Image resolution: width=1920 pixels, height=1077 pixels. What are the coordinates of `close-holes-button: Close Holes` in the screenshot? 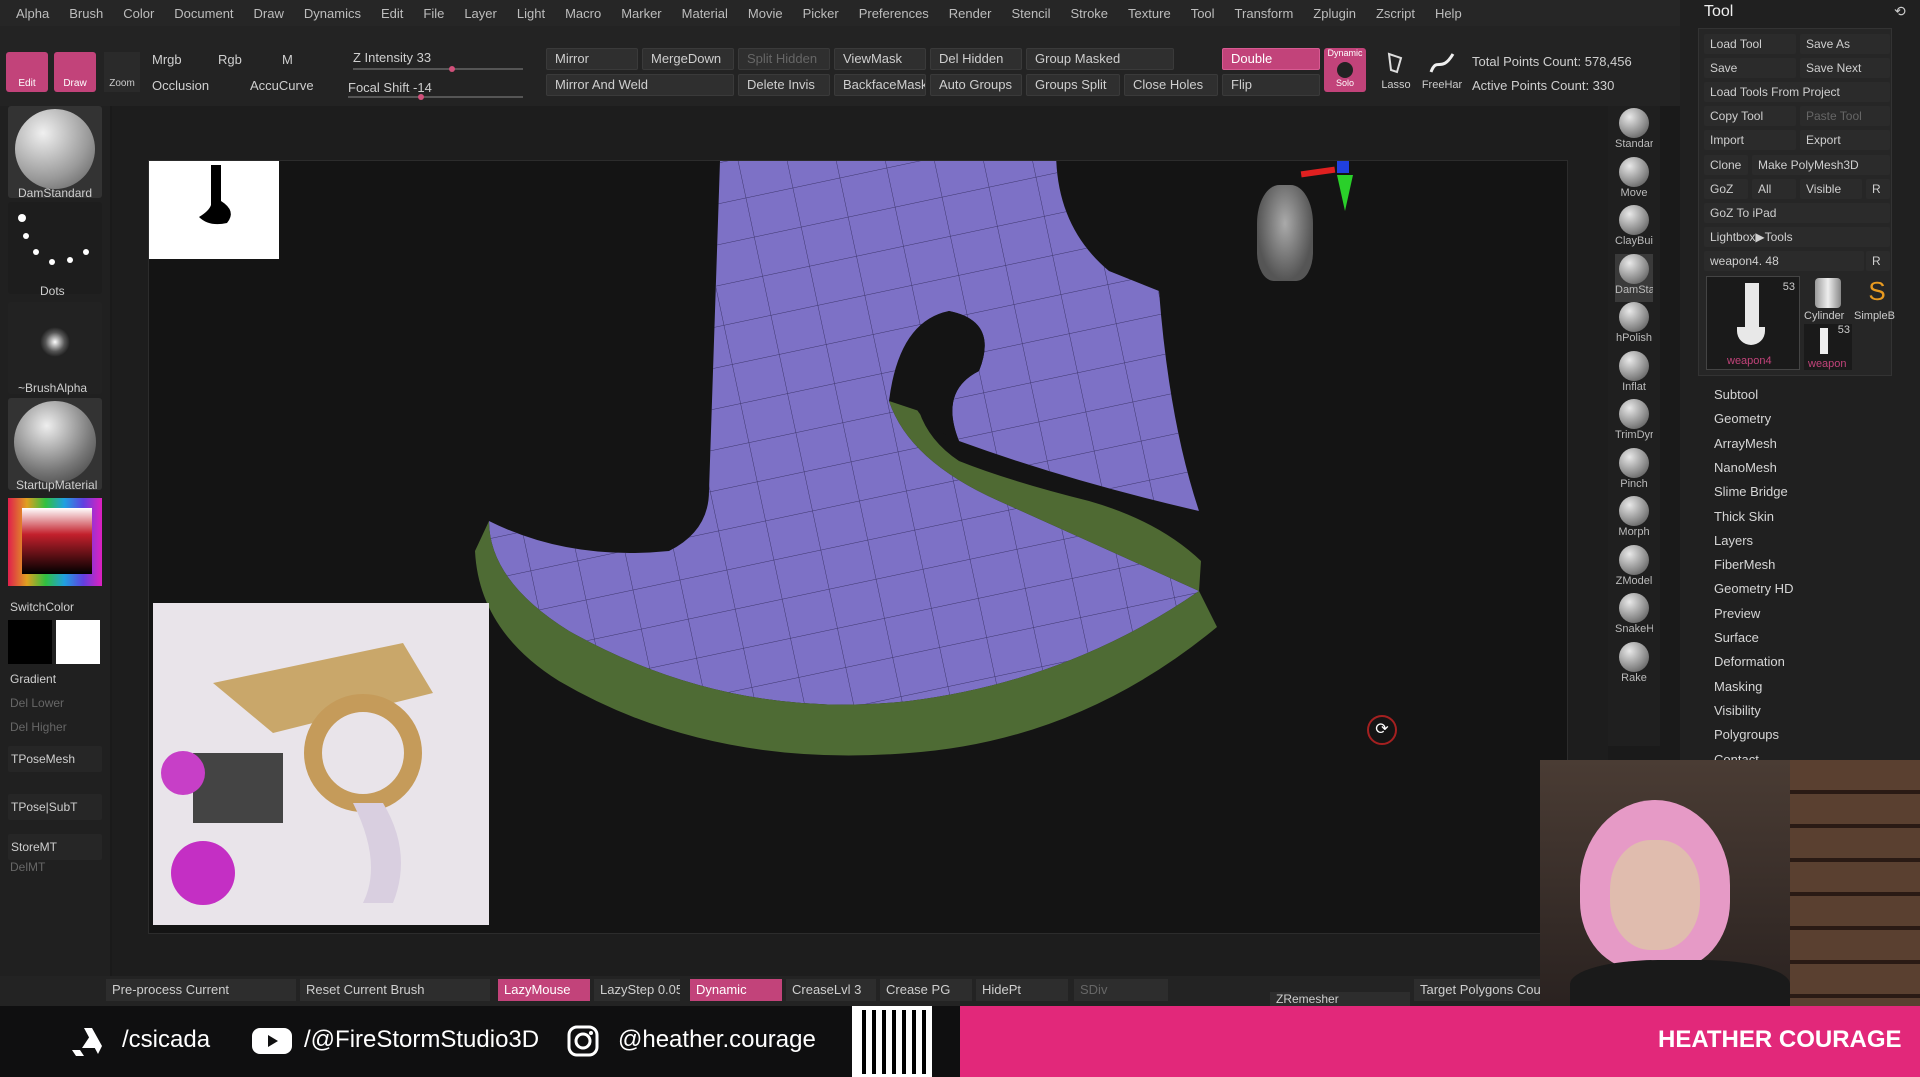 It's located at (1171, 85).